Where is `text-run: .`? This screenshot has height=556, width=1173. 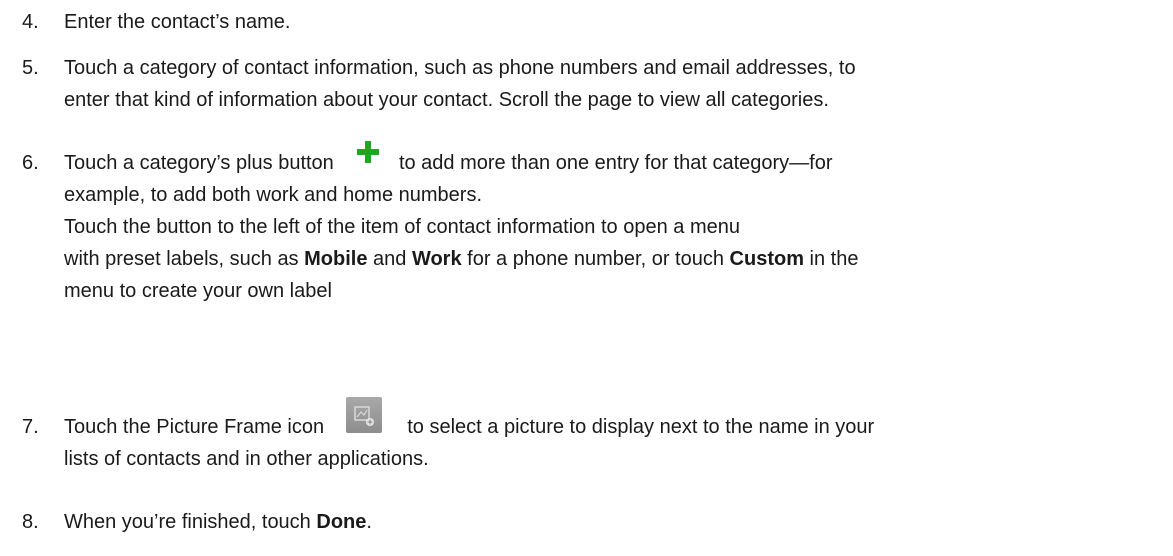 text-run: . is located at coordinates (369, 522).